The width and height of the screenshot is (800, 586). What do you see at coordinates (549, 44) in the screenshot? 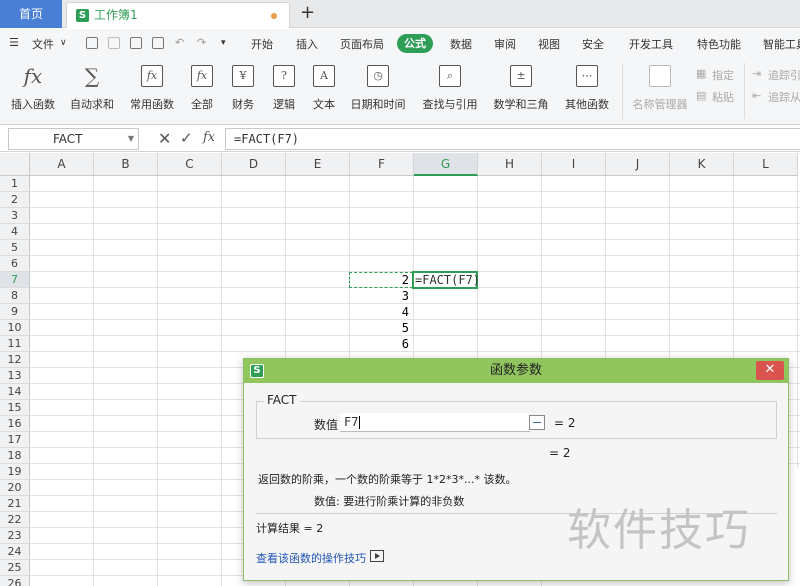
I see `menu-view: 视图` at bounding box center [549, 44].